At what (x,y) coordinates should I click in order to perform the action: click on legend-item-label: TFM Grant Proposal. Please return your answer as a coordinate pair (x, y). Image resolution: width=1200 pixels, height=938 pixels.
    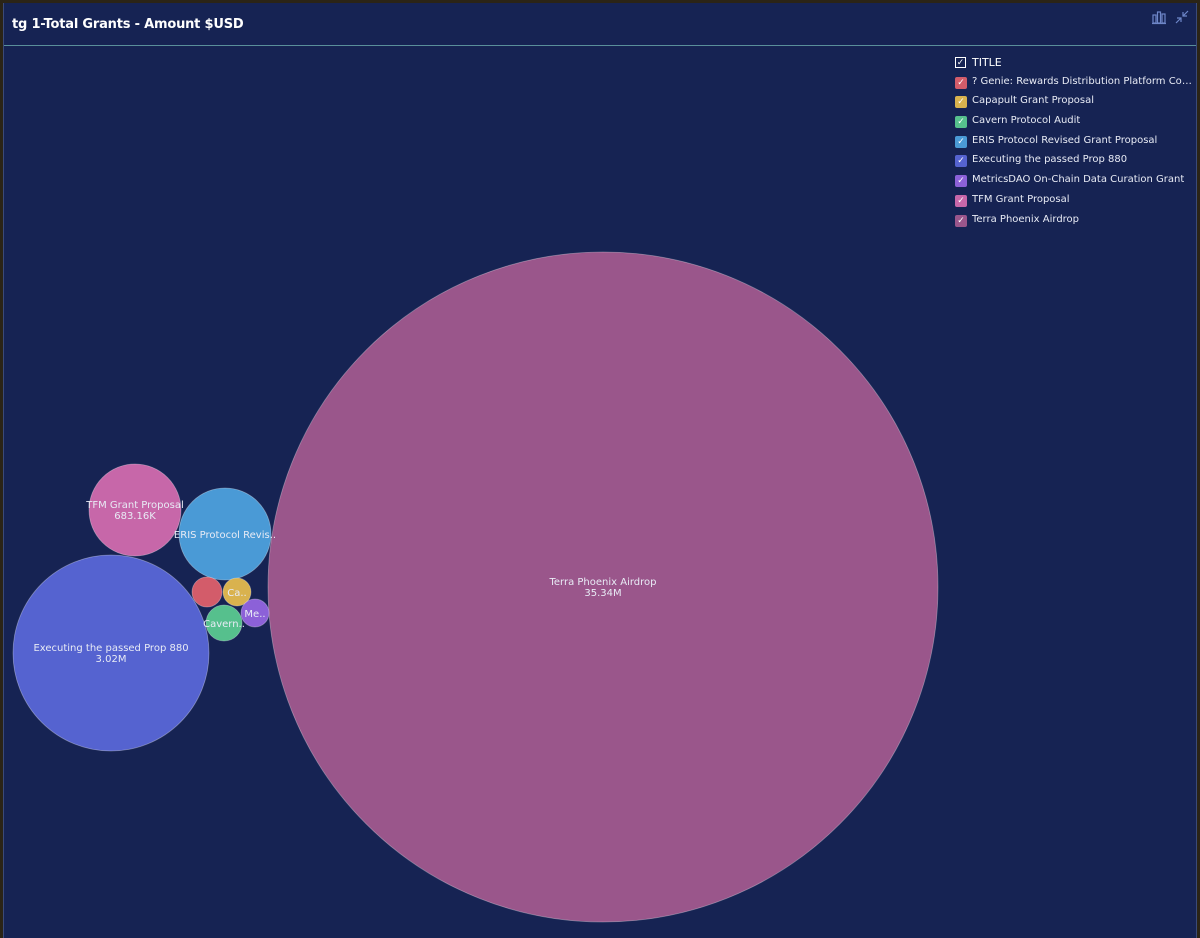
    Looking at the image, I should click on (1021, 199).